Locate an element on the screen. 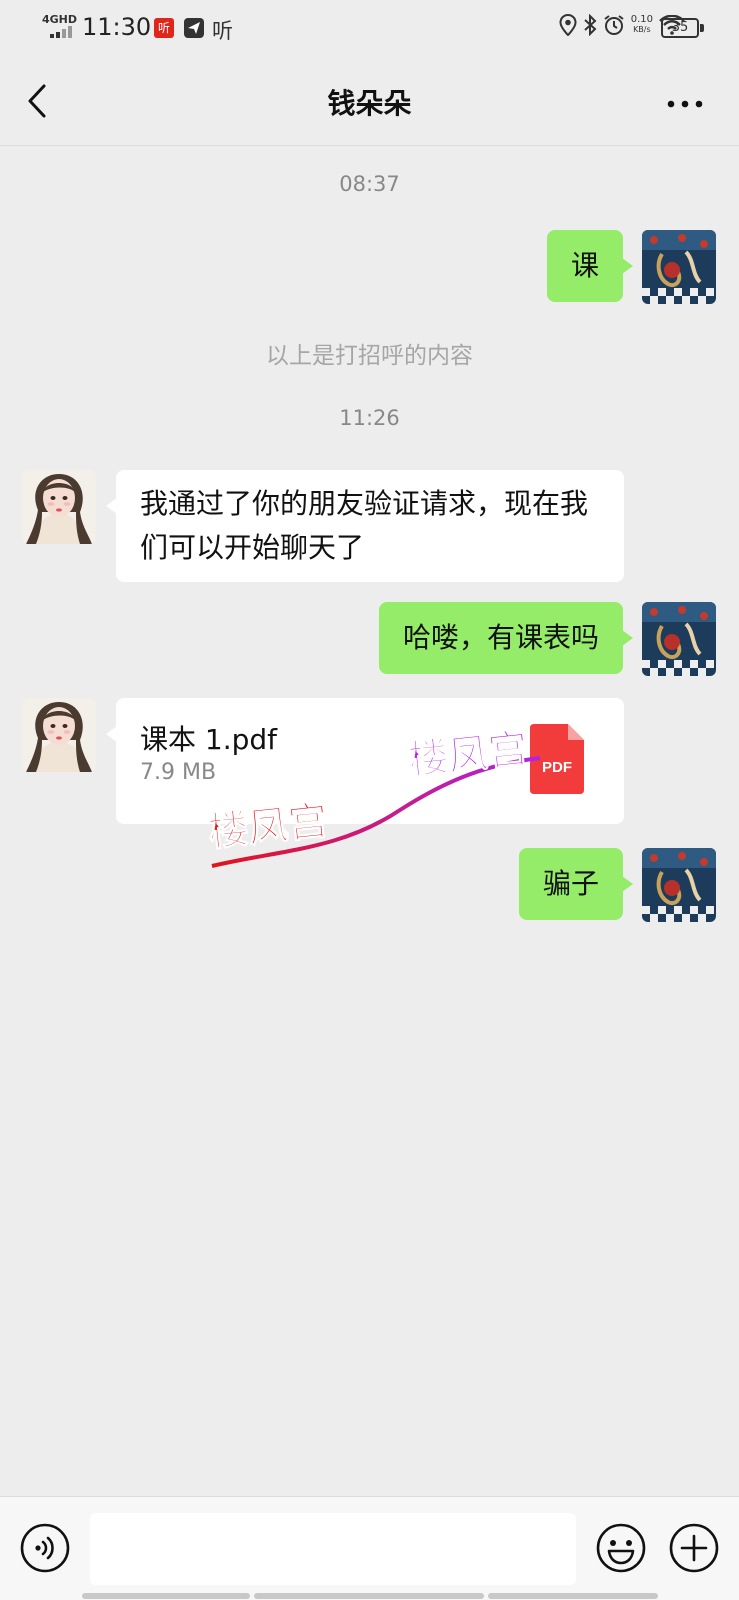  network-speed: 0.10 KB/s is located at coordinates (641, 24).